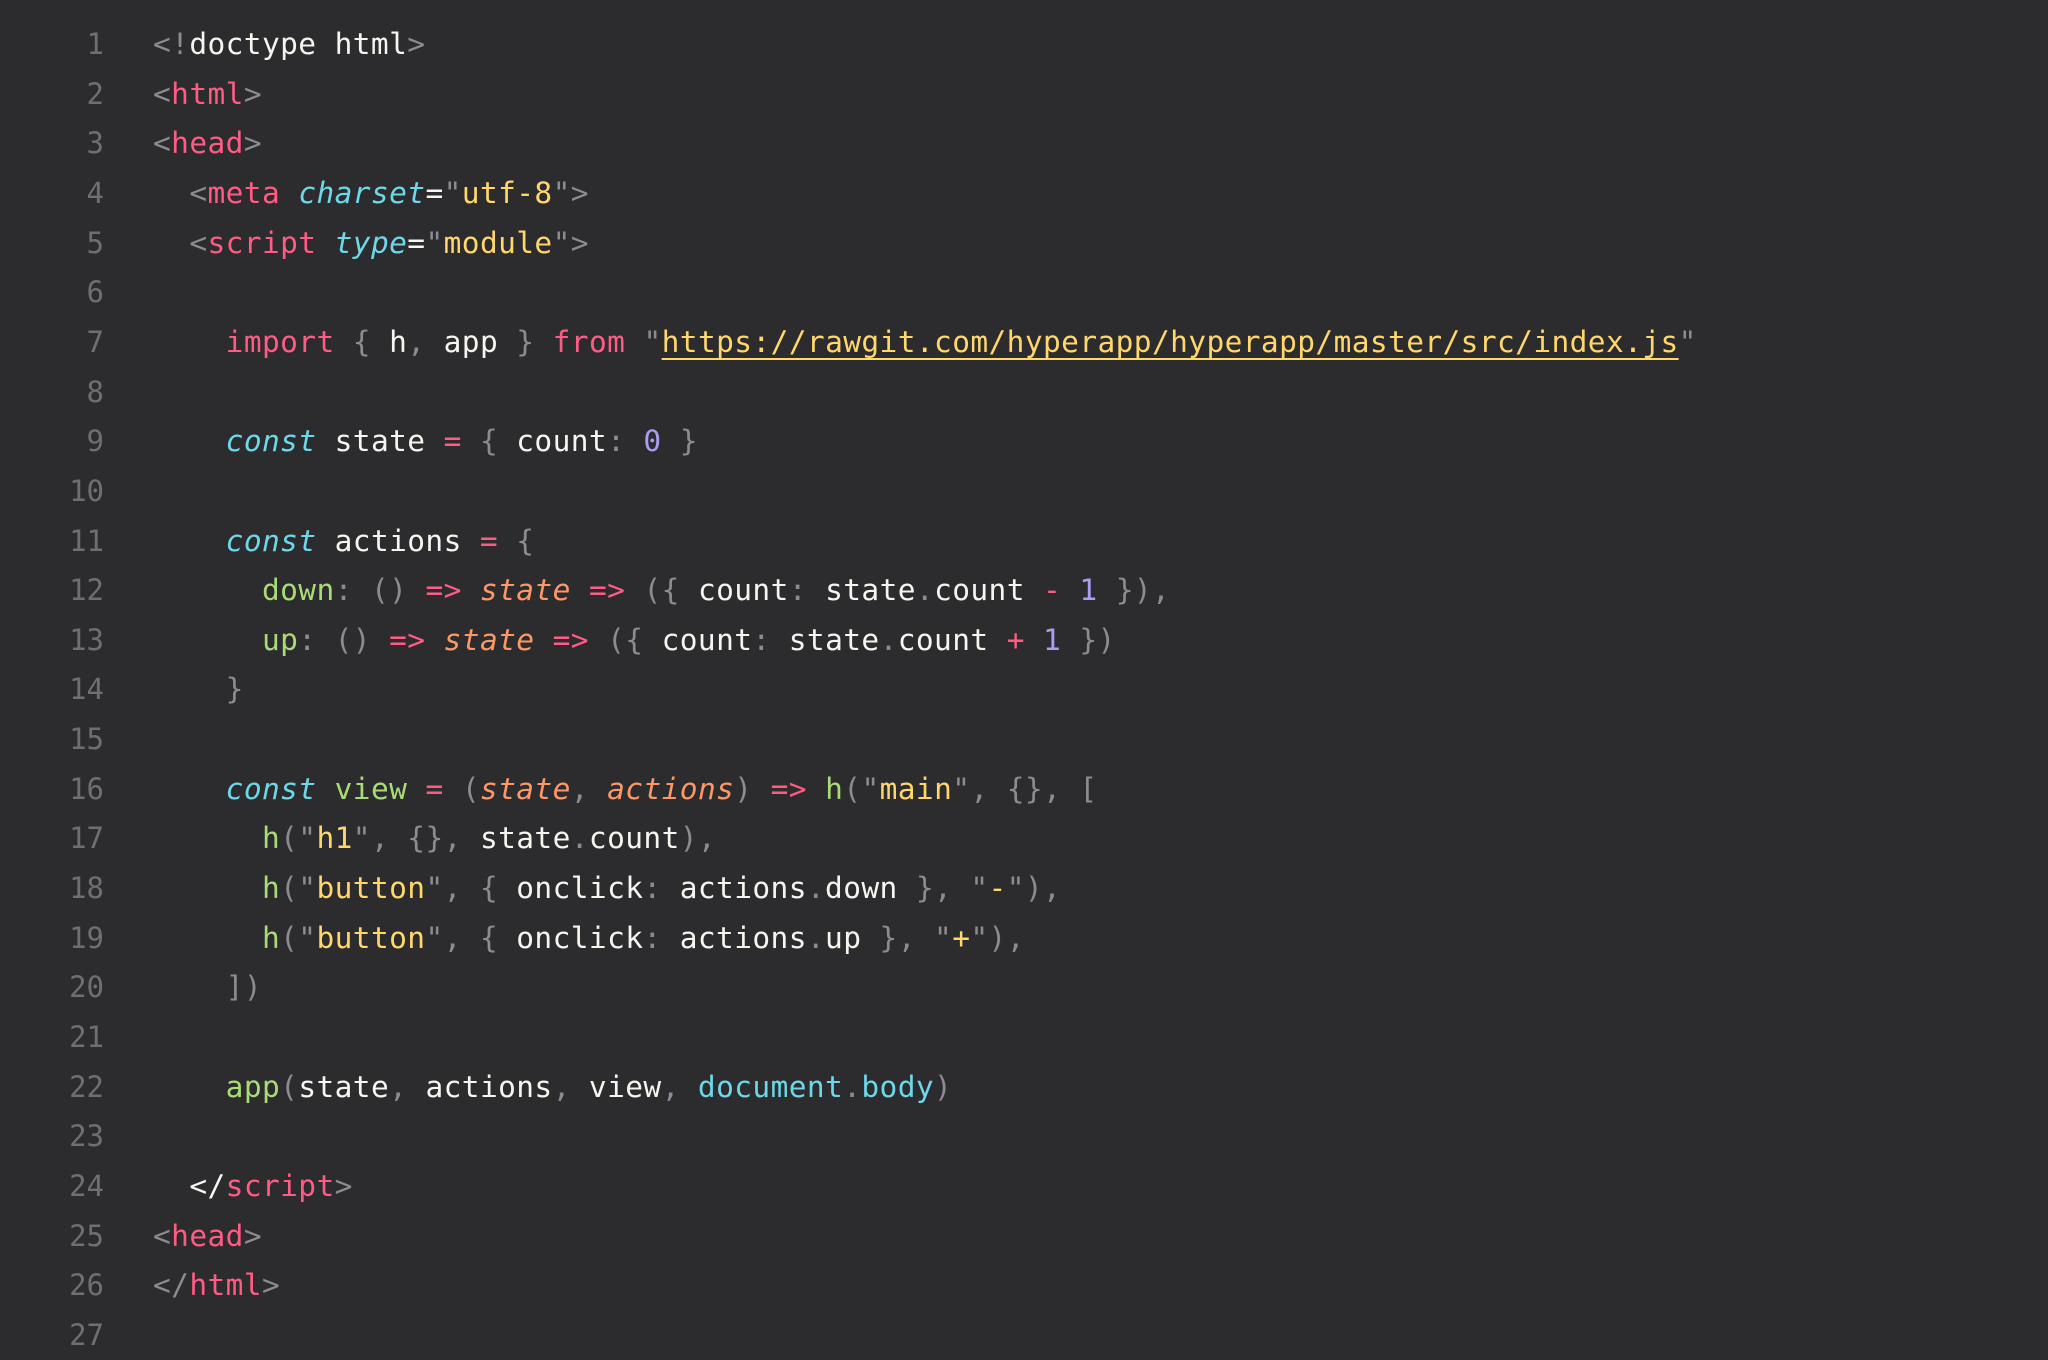 The height and width of the screenshot is (1360, 2048). What do you see at coordinates (616, 1086) in the screenshot?
I see `token-var: view` at bounding box center [616, 1086].